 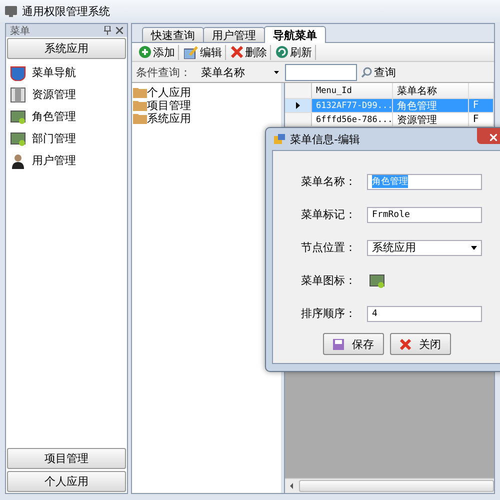 What do you see at coordinates (11, 11) in the screenshot?
I see `app-icon` at bounding box center [11, 11].